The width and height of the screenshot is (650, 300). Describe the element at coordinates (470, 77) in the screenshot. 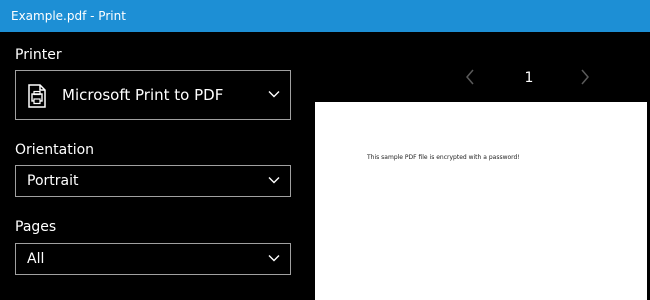

I see `chevron-left-icon` at that location.